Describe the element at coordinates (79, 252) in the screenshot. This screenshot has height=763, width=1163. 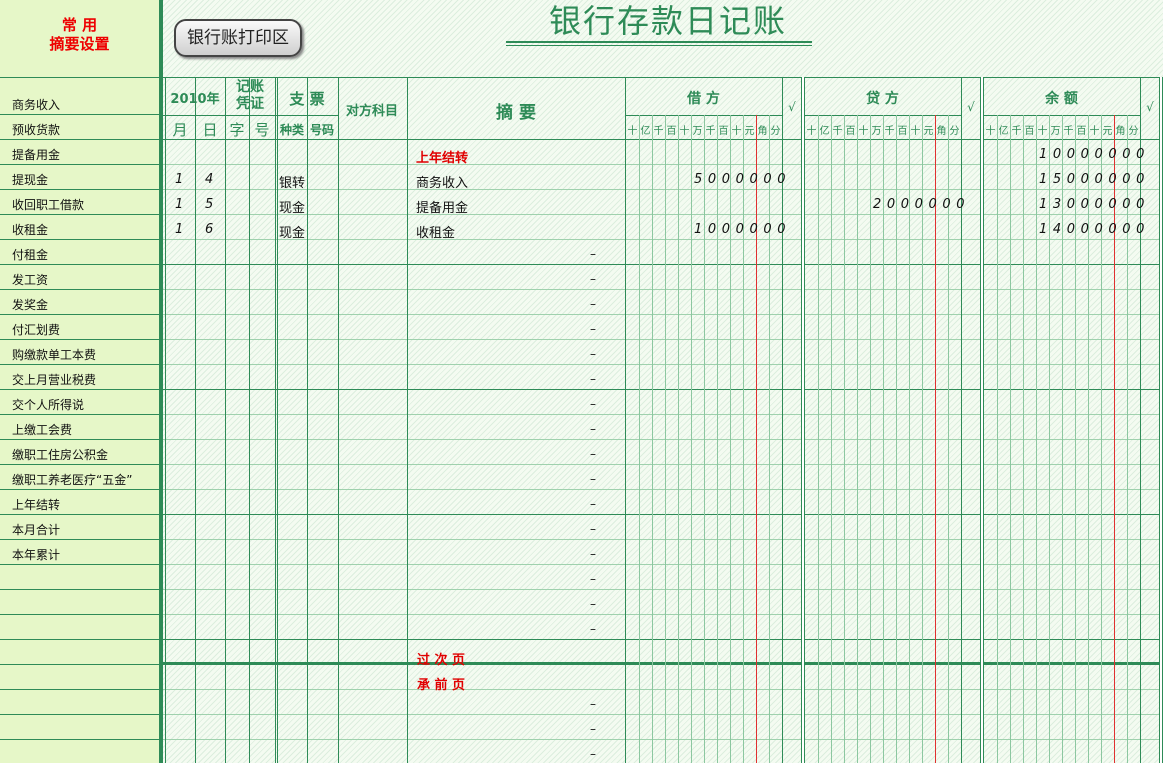
I see `sidebar-item: 付租金` at that location.